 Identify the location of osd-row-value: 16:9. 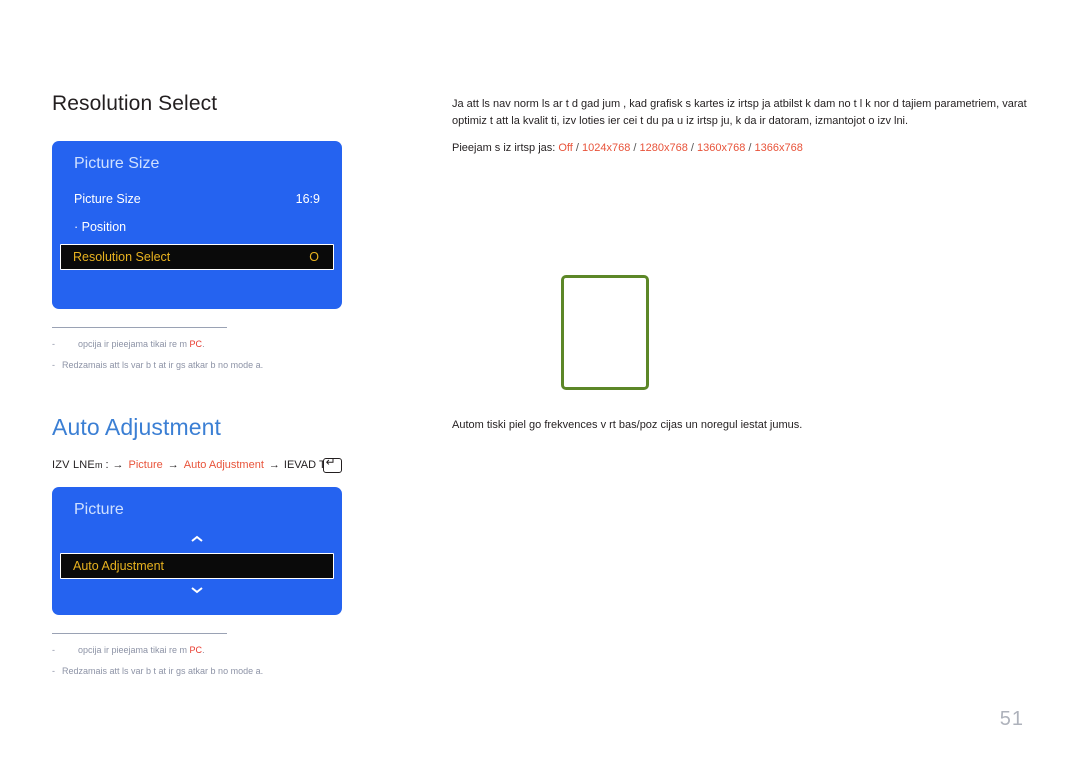
(307, 198).